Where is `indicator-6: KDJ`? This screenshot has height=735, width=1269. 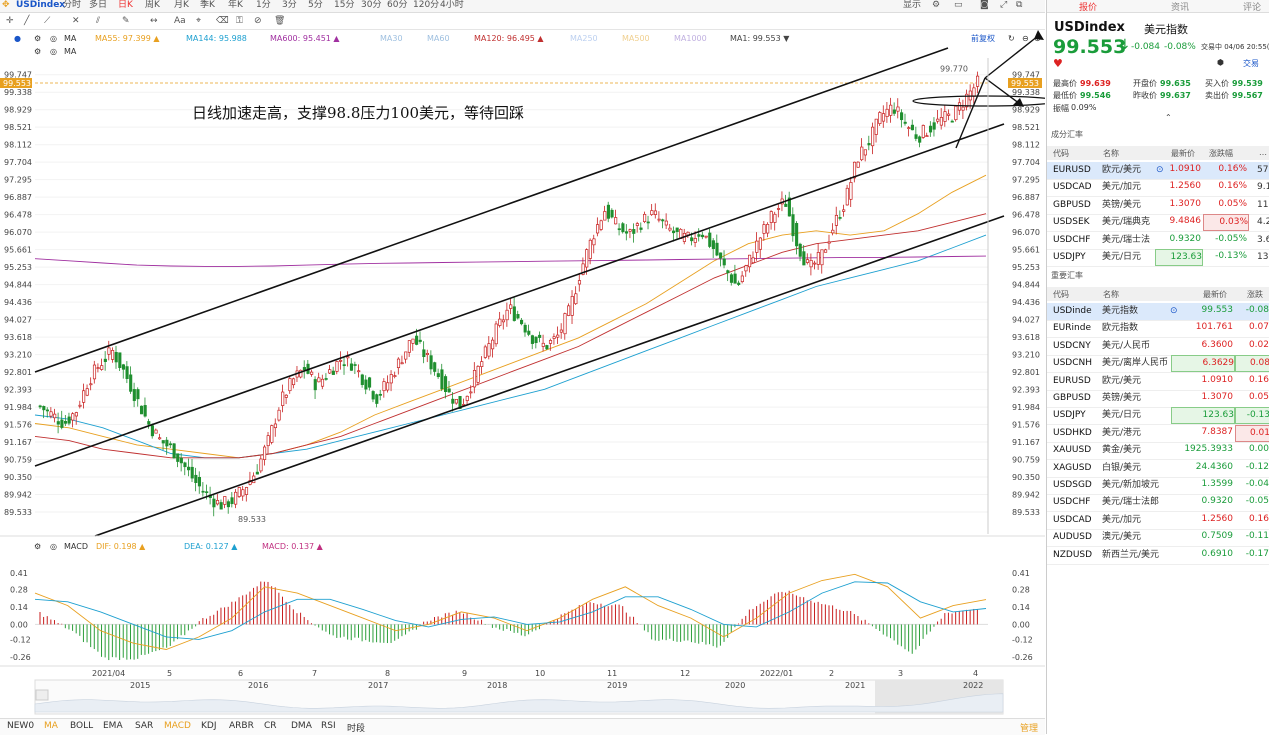
indicator-6: KDJ is located at coordinates (209, 726).